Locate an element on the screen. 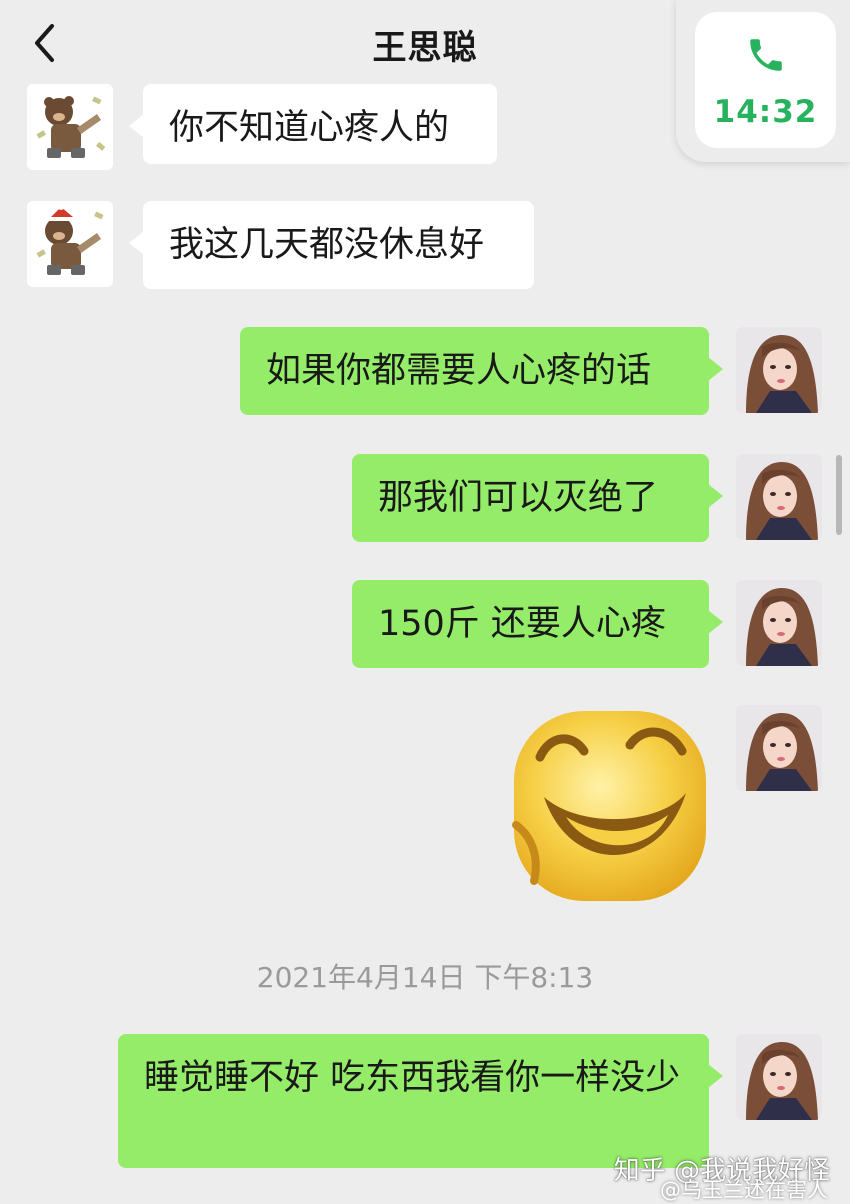 This screenshot has height=1204, width=850. message-bubble-outgoing: 那我们可以灭绝了 is located at coordinates (537, 498).